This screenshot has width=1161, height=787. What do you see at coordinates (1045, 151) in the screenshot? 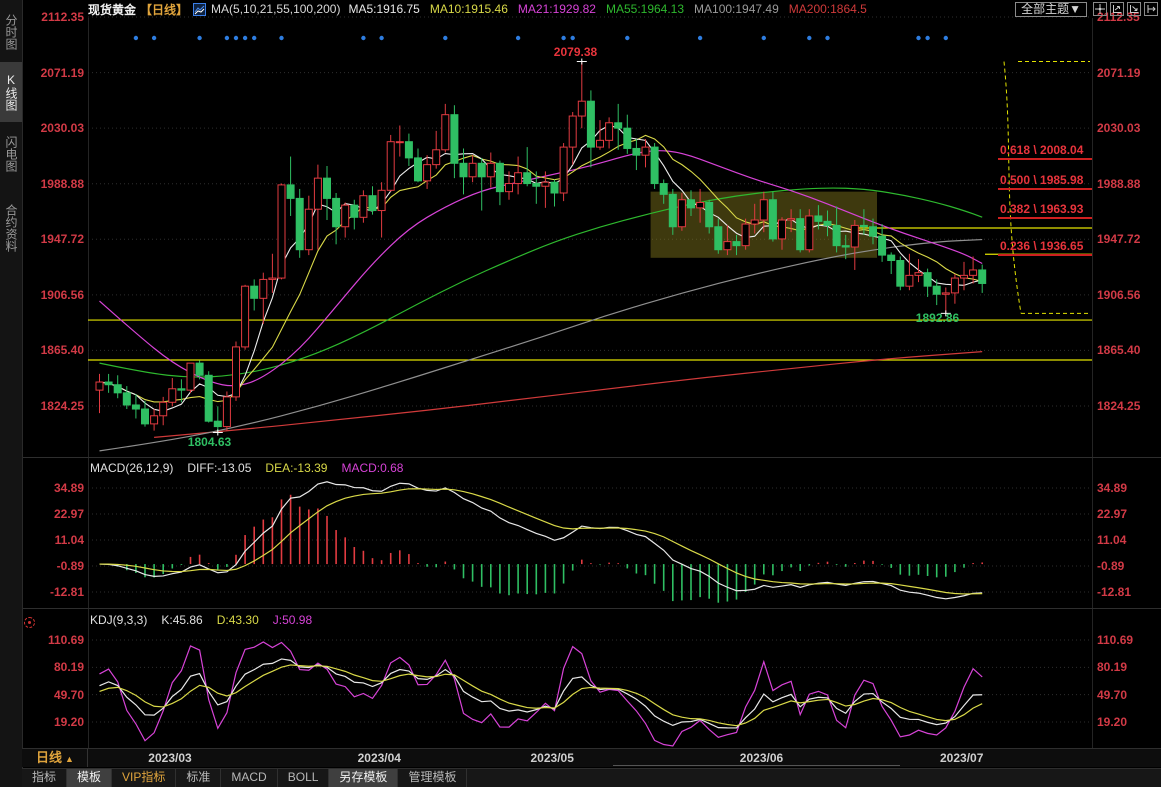
I see `fib-level-label: 0.618 \ 2008.04` at bounding box center [1045, 151].